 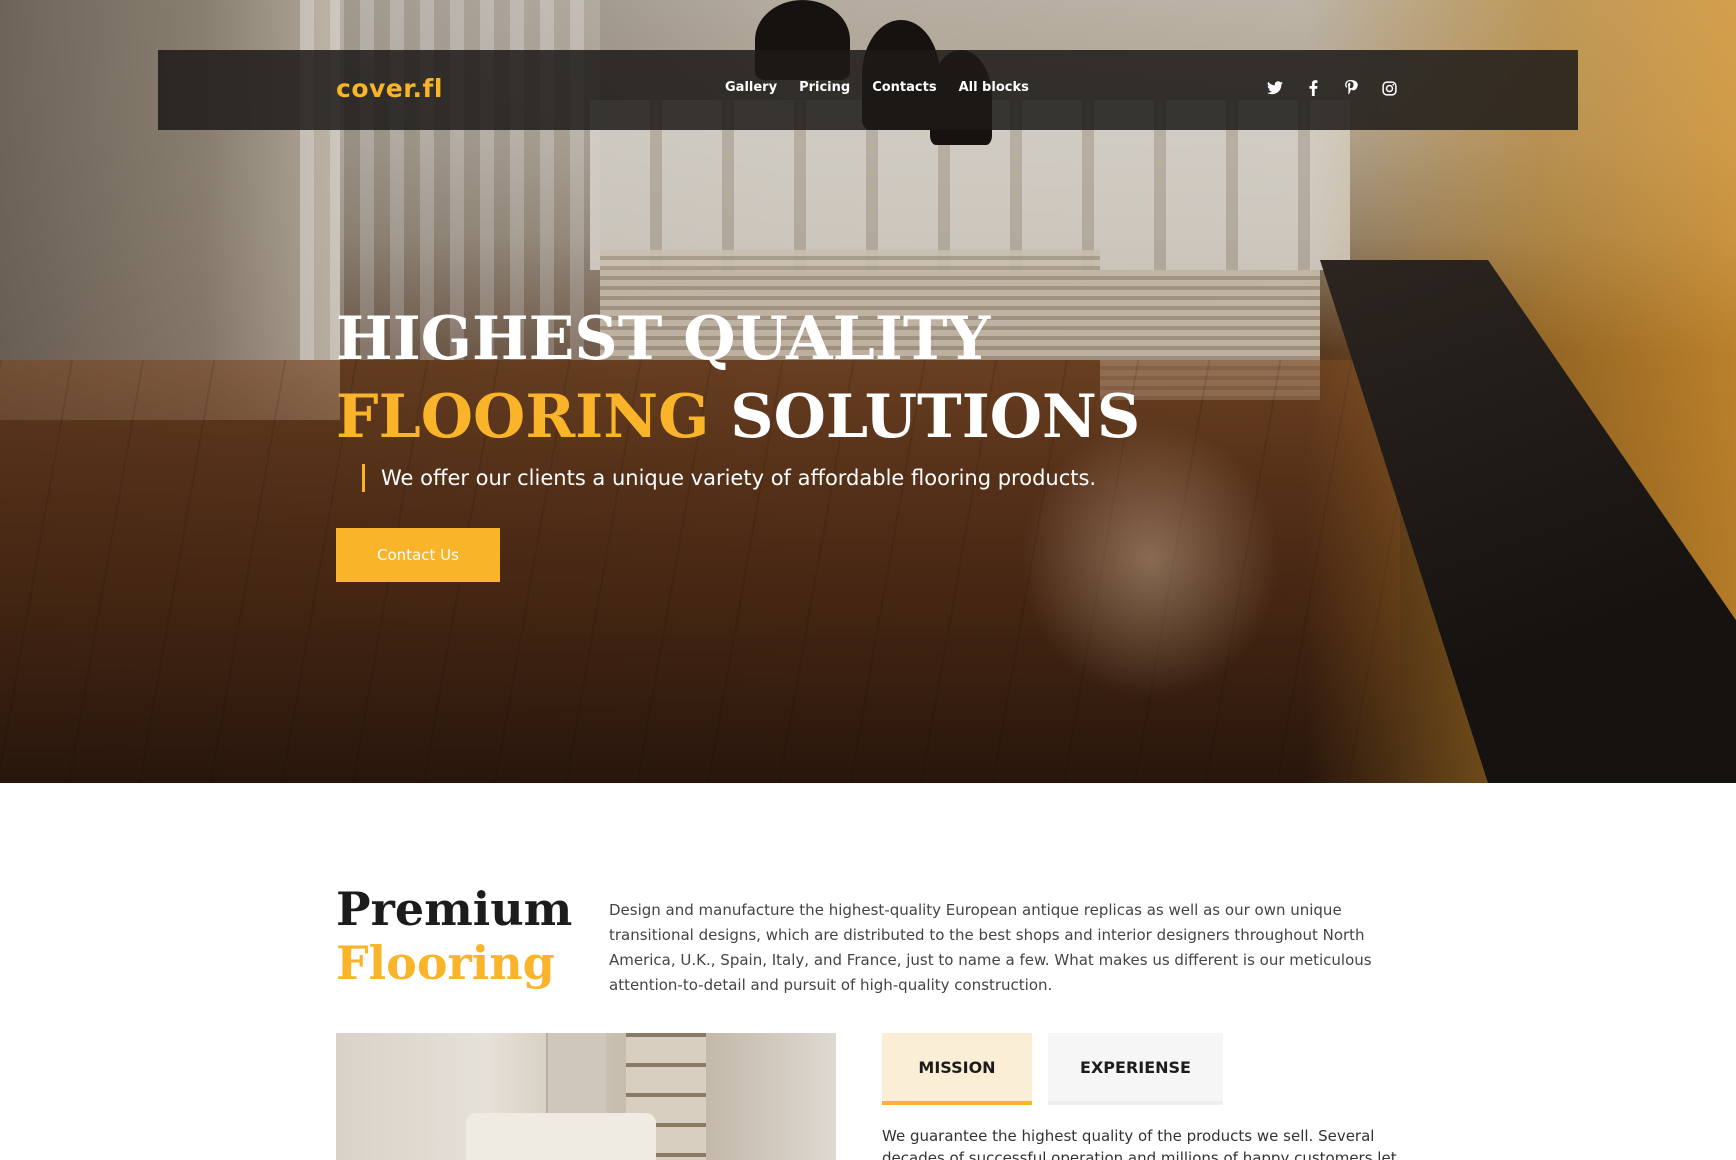 I want to click on instagram-icon, so click(x=1389, y=88).